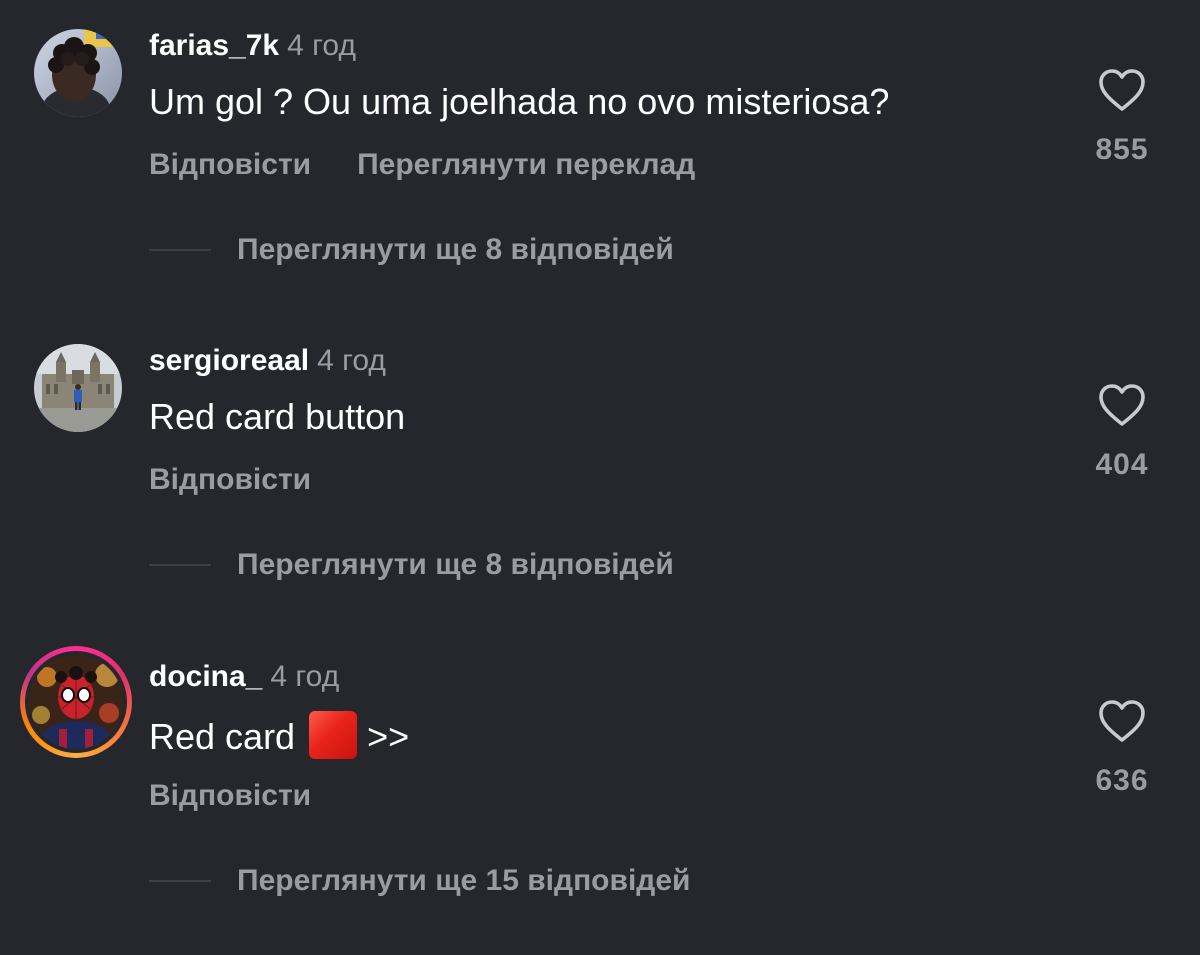 This screenshot has height=955, width=1200. What do you see at coordinates (1122, 749) in the screenshot?
I see `like-control: 636` at bounding box center [1122, 749].